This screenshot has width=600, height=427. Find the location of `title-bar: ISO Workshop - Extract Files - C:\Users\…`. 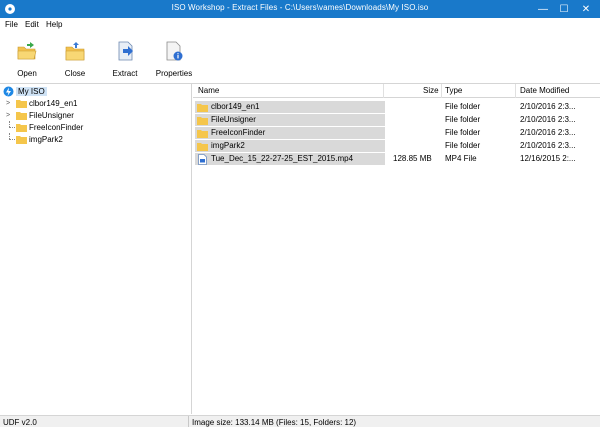

title-bar: ISO Workshop - Extract Files - C:\Users\… is located at coordinates (300, 9).